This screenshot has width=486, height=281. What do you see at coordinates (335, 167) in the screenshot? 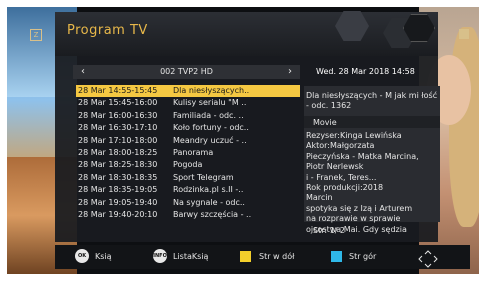
I see `detail-line: Piotr Nerlewsk` at bounding box center [335, 167].